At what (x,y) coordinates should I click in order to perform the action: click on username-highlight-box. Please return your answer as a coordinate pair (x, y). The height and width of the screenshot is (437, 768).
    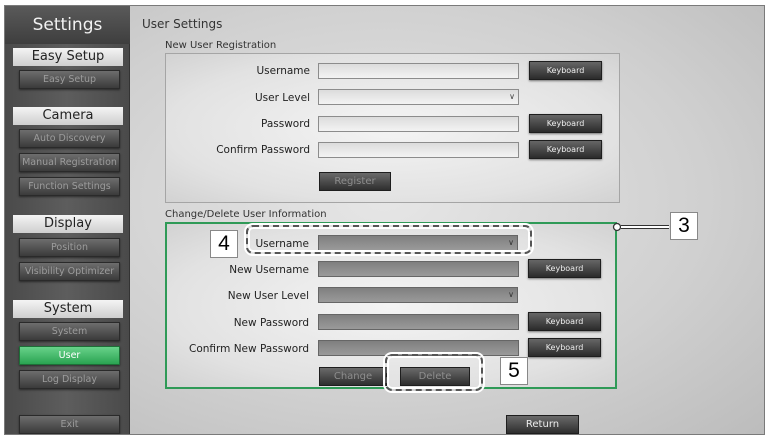
    Looking at the image, I should click on (389, 239).